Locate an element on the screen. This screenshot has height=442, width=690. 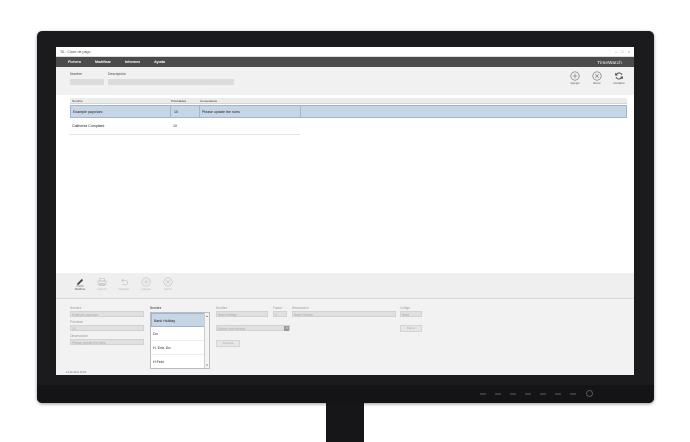
undo-icon is located at coordinates (124, 282).